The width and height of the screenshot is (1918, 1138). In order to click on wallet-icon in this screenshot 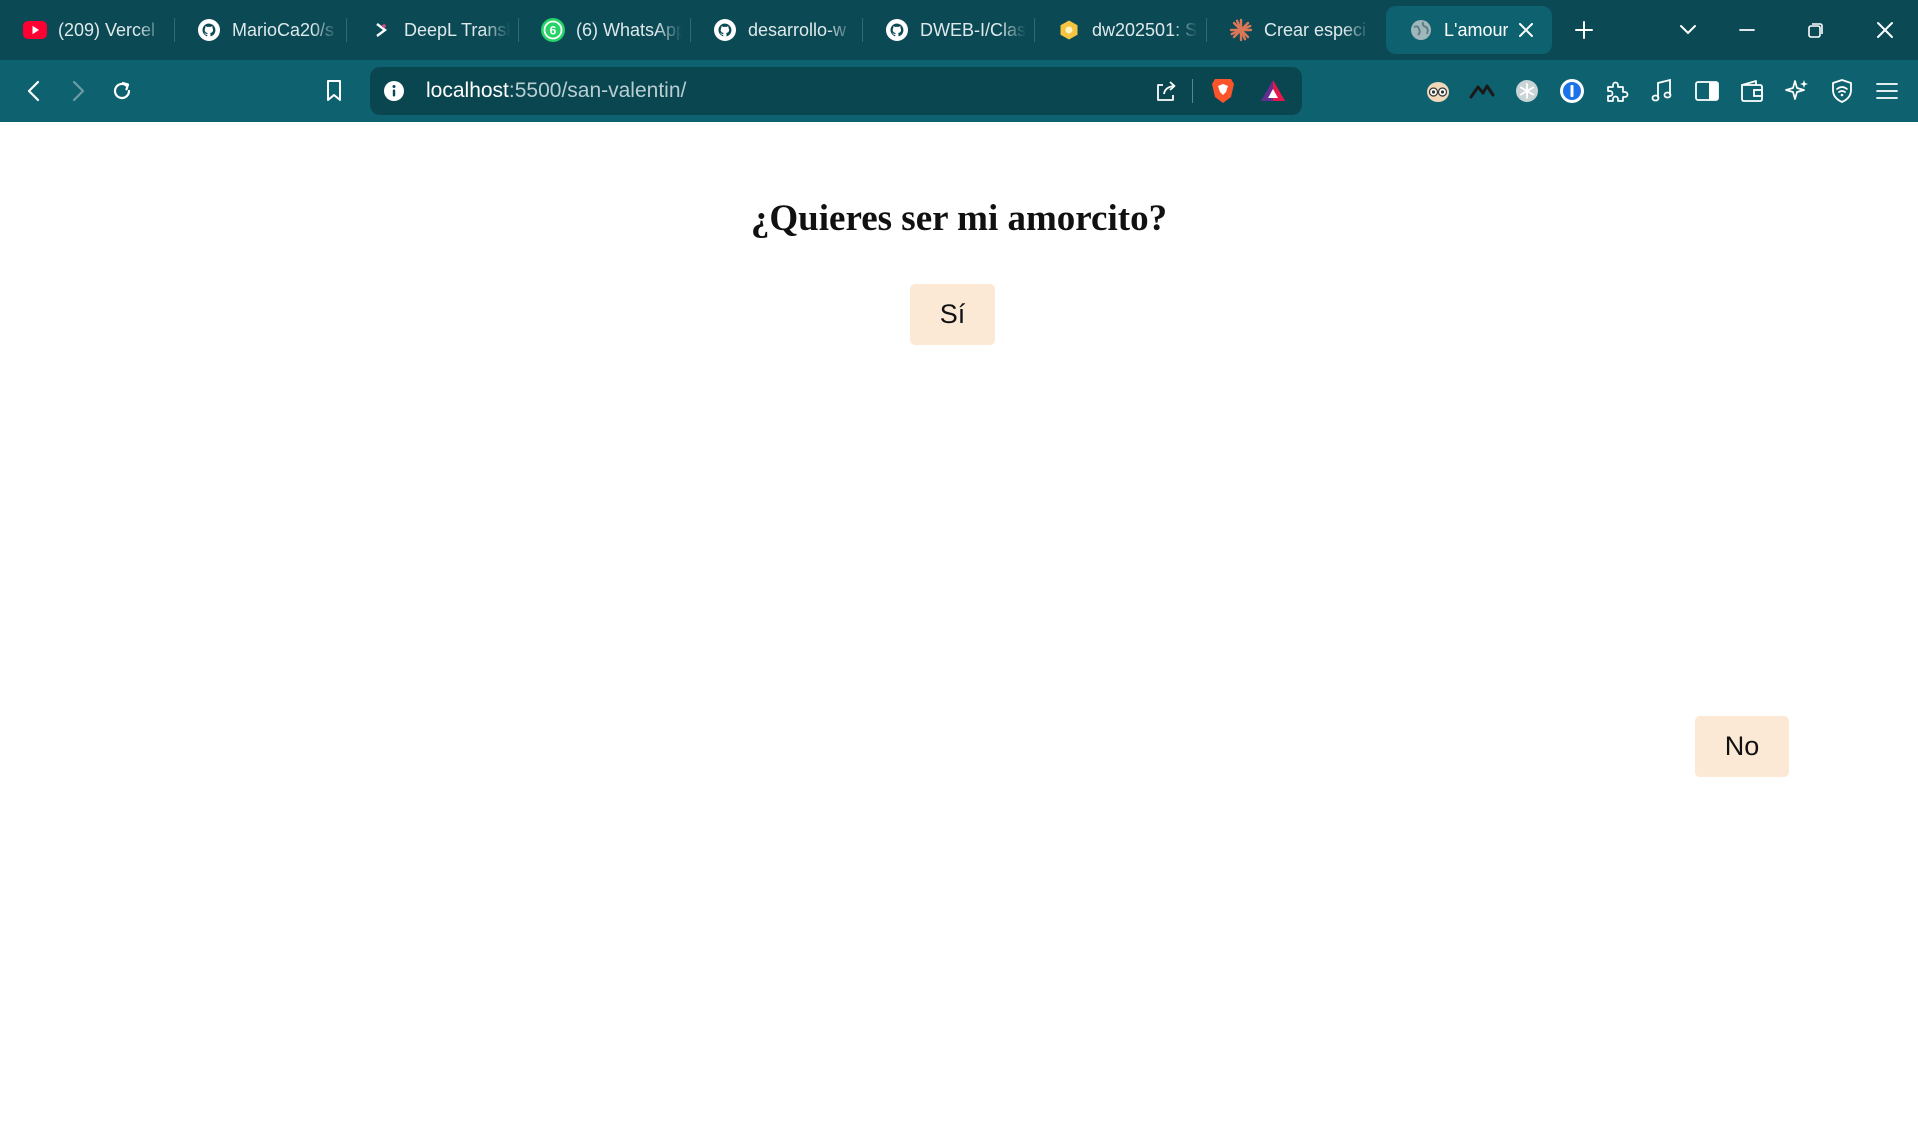, I will do `click(1752, 91)`.